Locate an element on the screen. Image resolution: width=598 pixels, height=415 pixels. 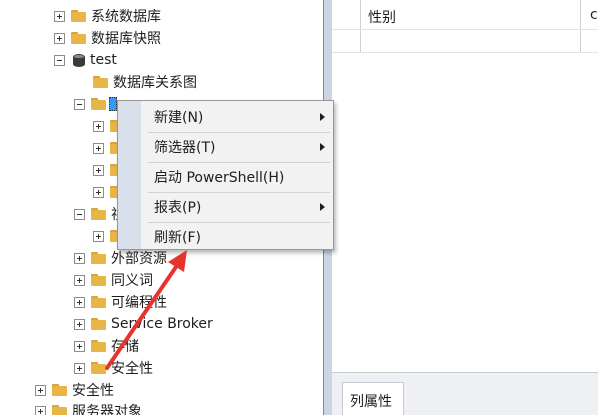
column-properties-panel: 列属性 is located at coordinates (465, 393).